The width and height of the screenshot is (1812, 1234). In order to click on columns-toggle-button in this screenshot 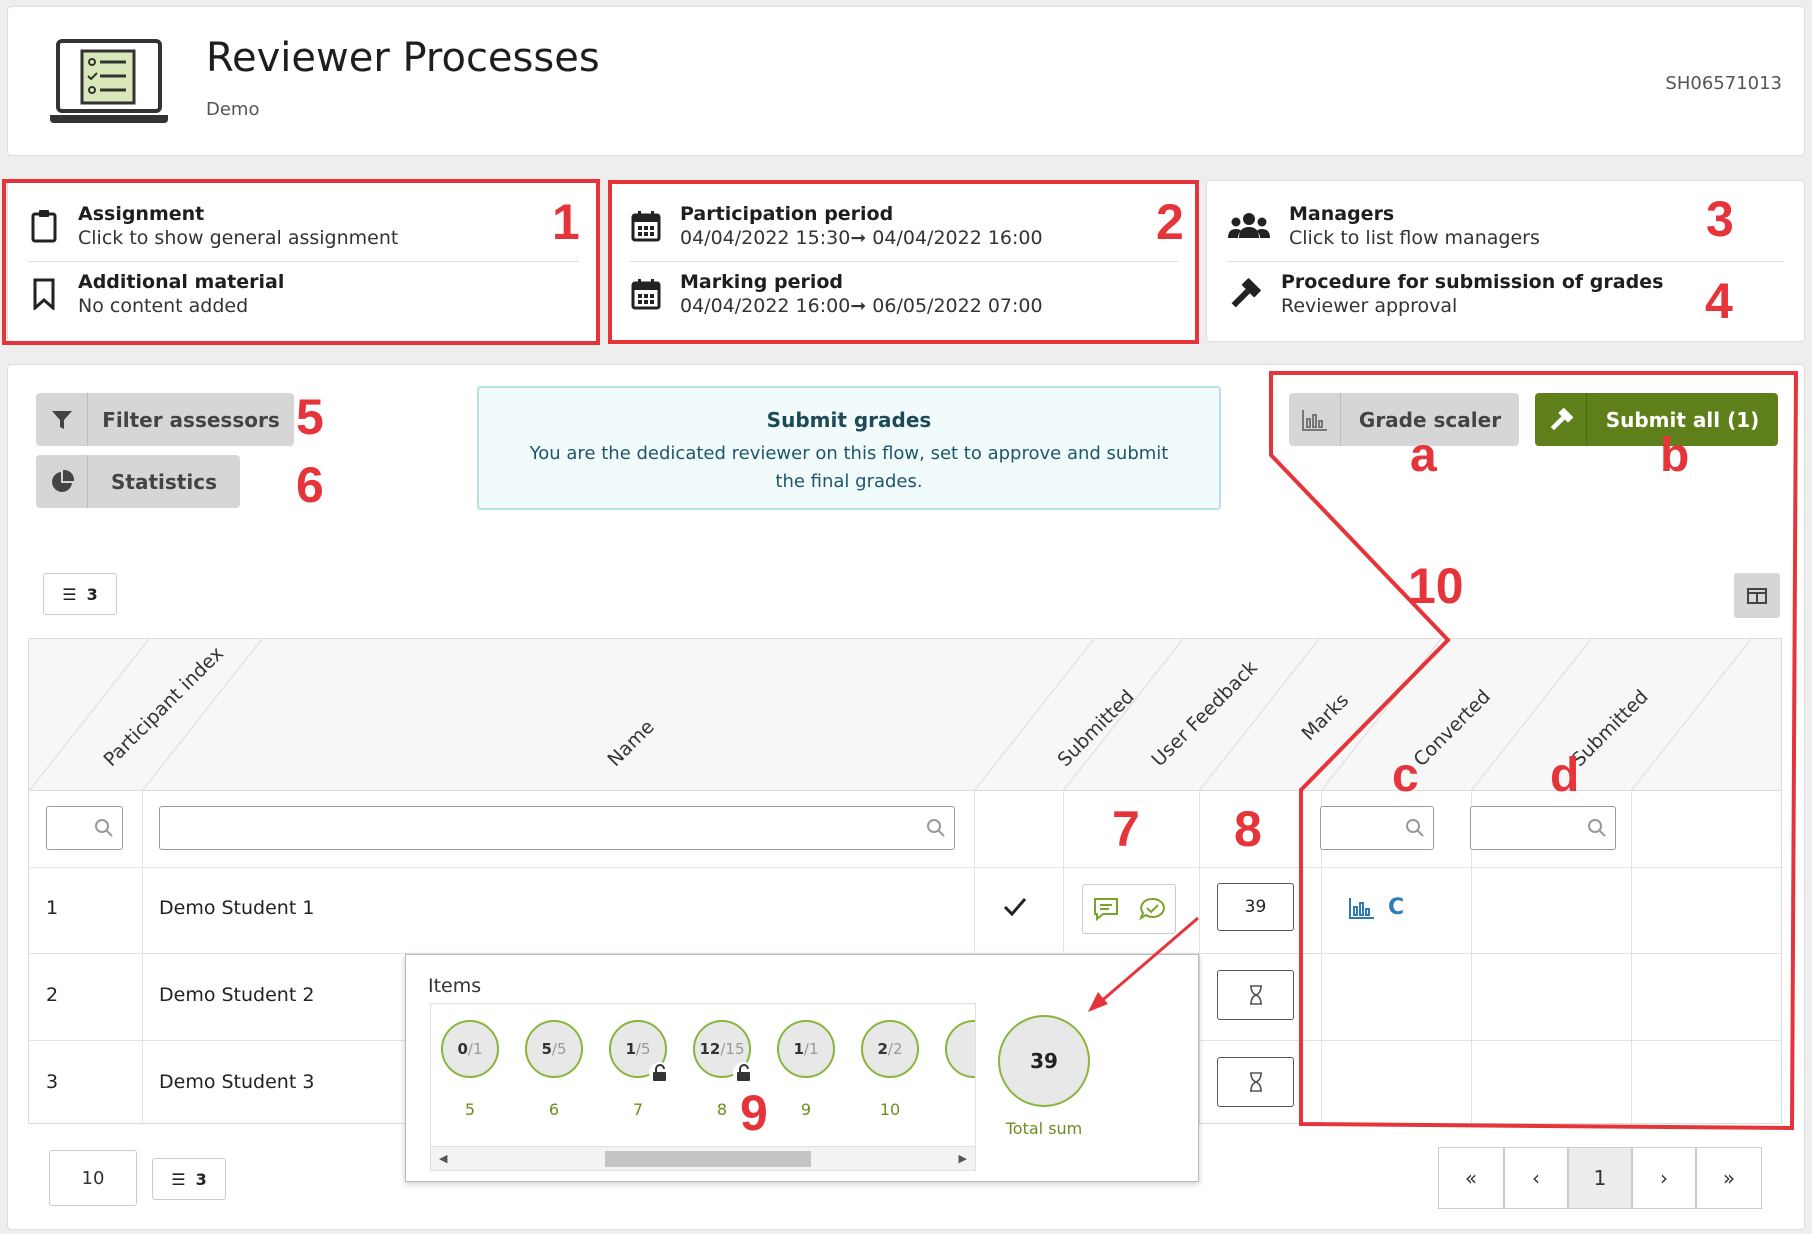, I will do `click(1757, 595)`.